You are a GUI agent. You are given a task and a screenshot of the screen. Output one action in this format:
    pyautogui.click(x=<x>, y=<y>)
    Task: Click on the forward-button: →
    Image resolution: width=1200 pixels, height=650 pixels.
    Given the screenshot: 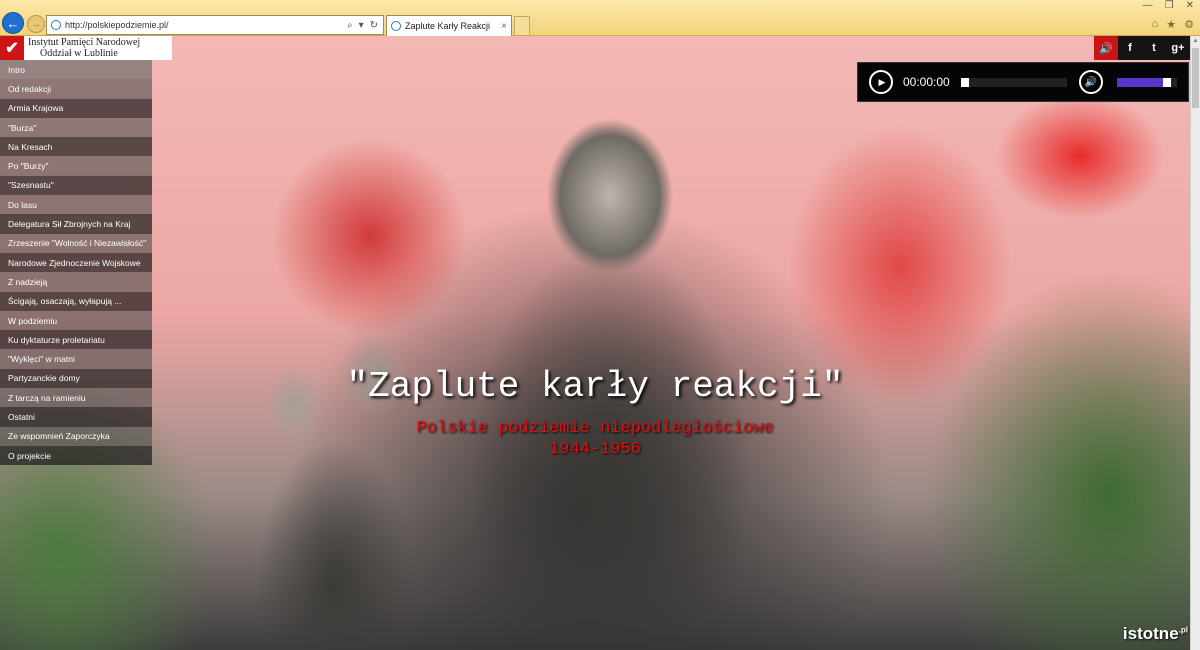 What is the action you would take?
    pyautogui.click(x=36, y=24)
    